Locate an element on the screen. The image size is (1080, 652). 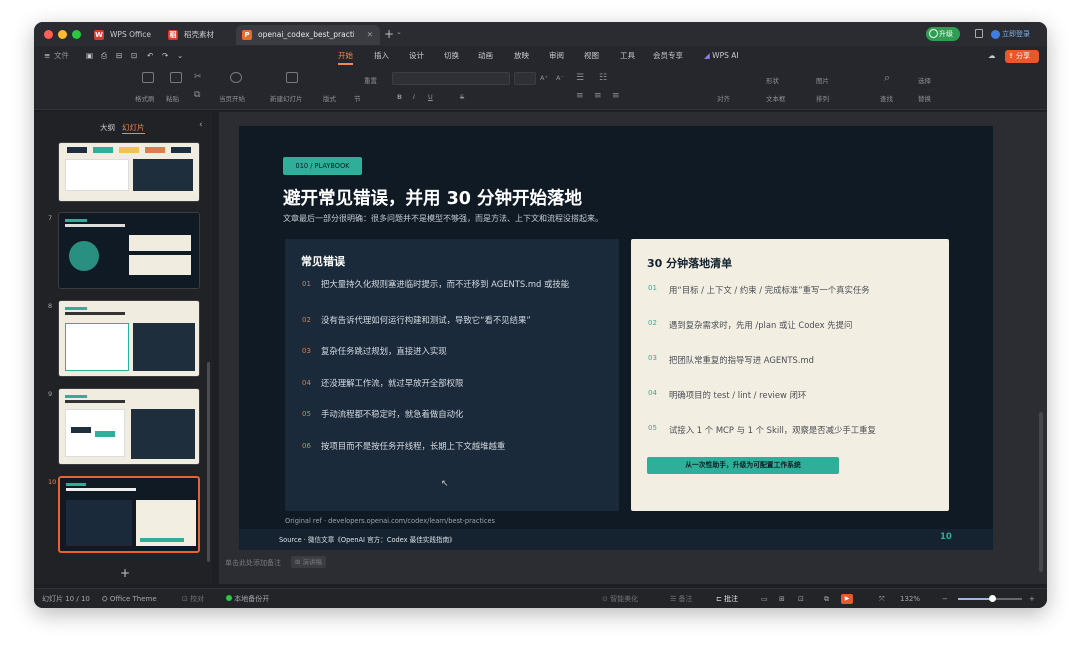
align-button: 对齐 is located at coordinates (723, 98).